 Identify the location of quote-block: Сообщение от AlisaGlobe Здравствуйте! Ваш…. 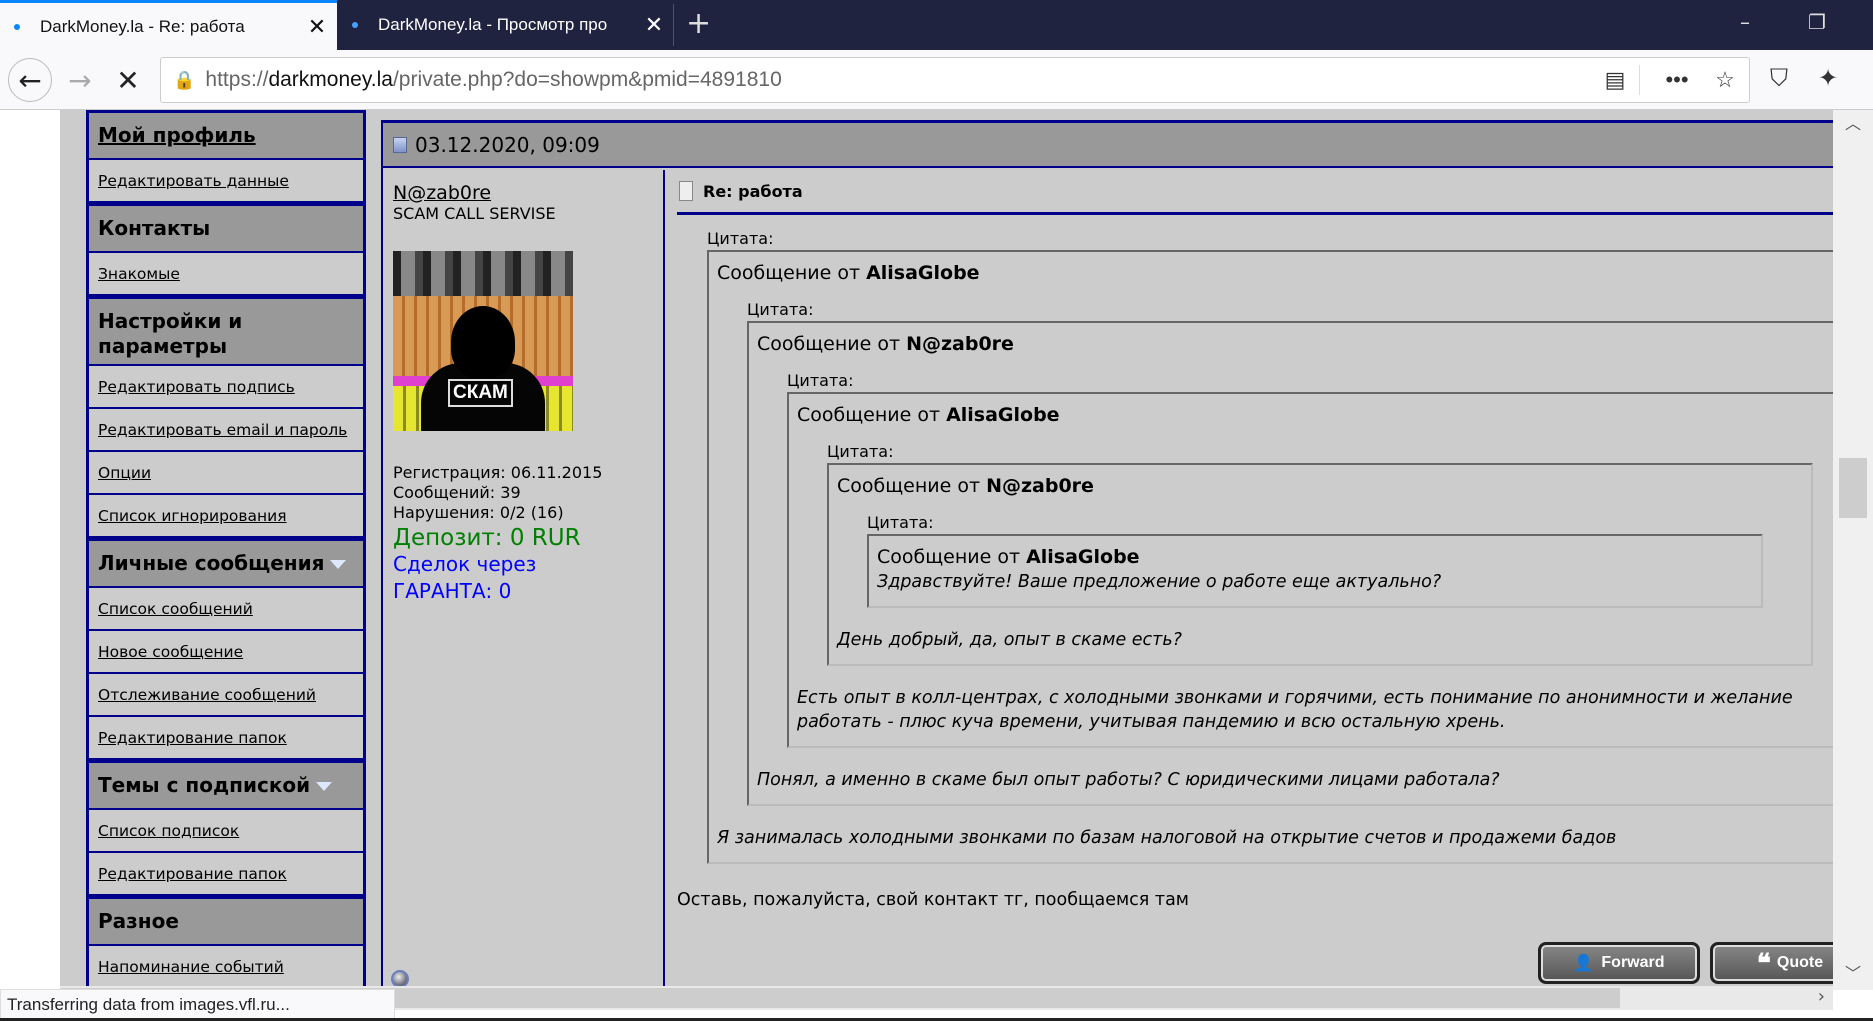
(1315, 571).